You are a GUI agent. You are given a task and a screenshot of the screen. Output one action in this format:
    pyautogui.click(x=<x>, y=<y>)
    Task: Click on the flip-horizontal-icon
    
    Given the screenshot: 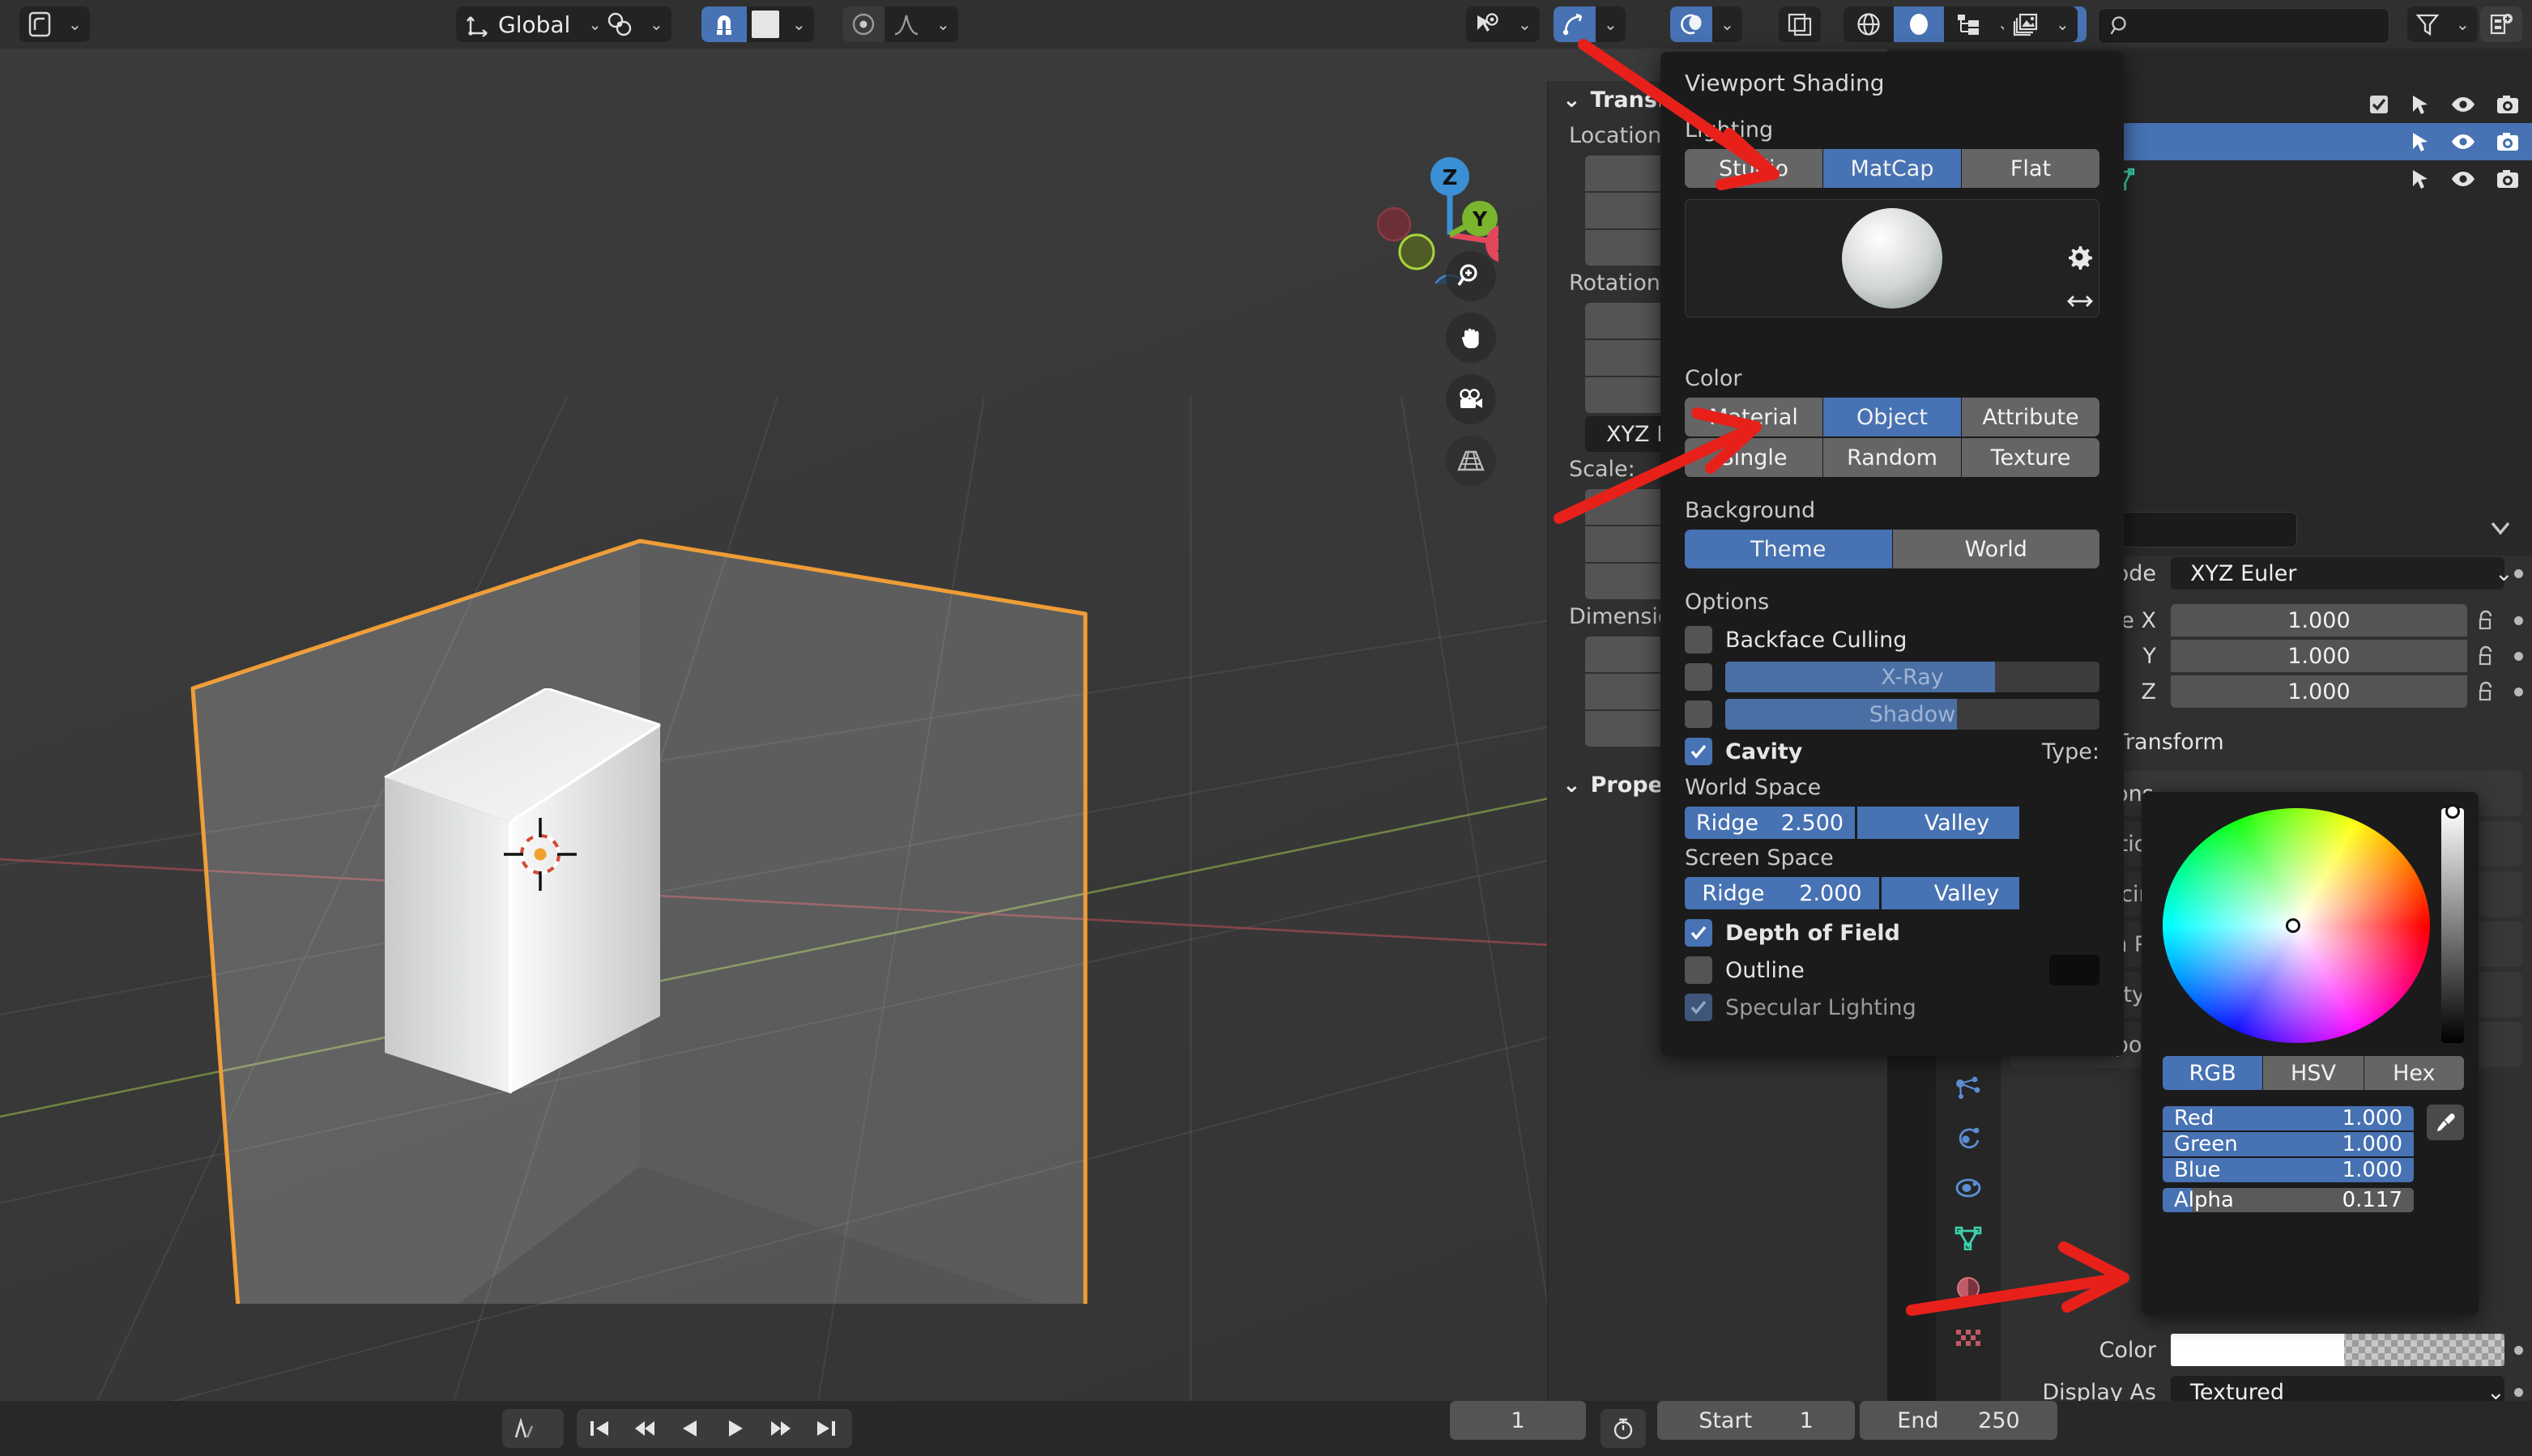 What is the action you would take?
    pyautogui.click(x=2080, y=301)
    